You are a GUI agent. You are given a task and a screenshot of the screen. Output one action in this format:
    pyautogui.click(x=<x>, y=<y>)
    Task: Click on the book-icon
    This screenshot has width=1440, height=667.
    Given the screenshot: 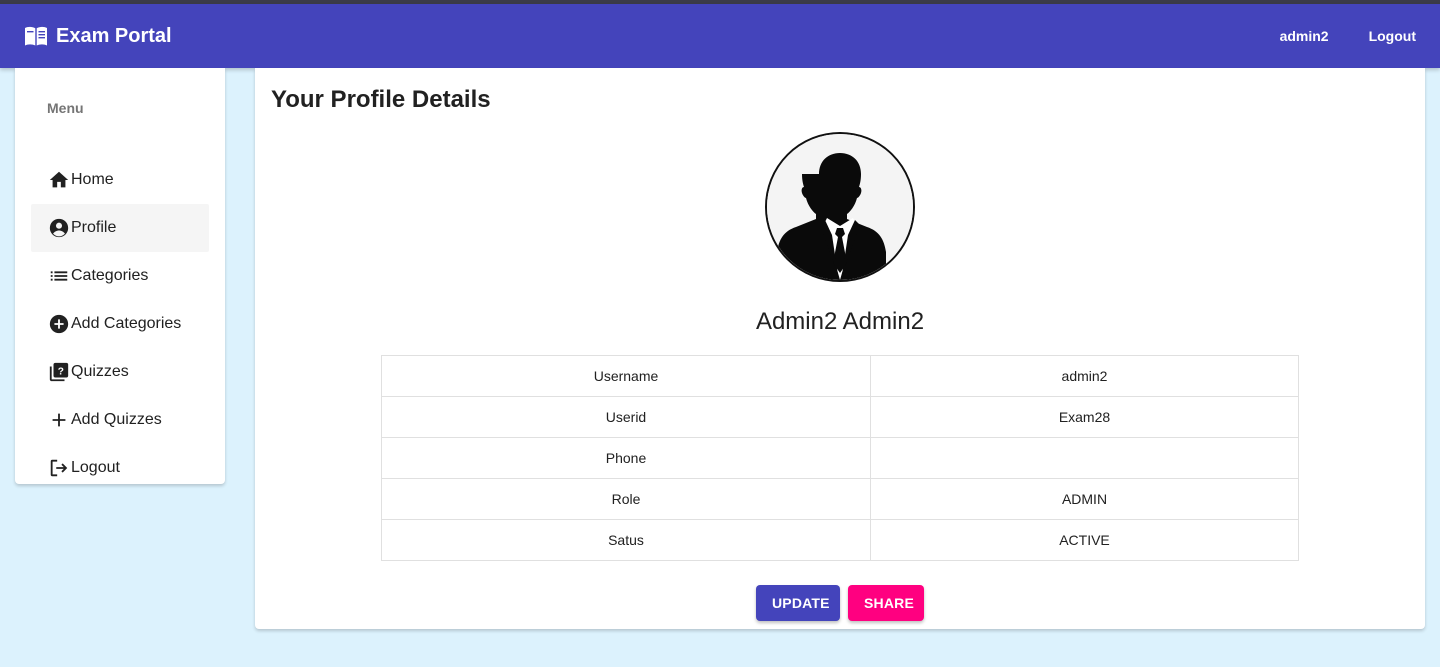 What is the action you would take?
    pyautogui.click(x=36, y=36)
    